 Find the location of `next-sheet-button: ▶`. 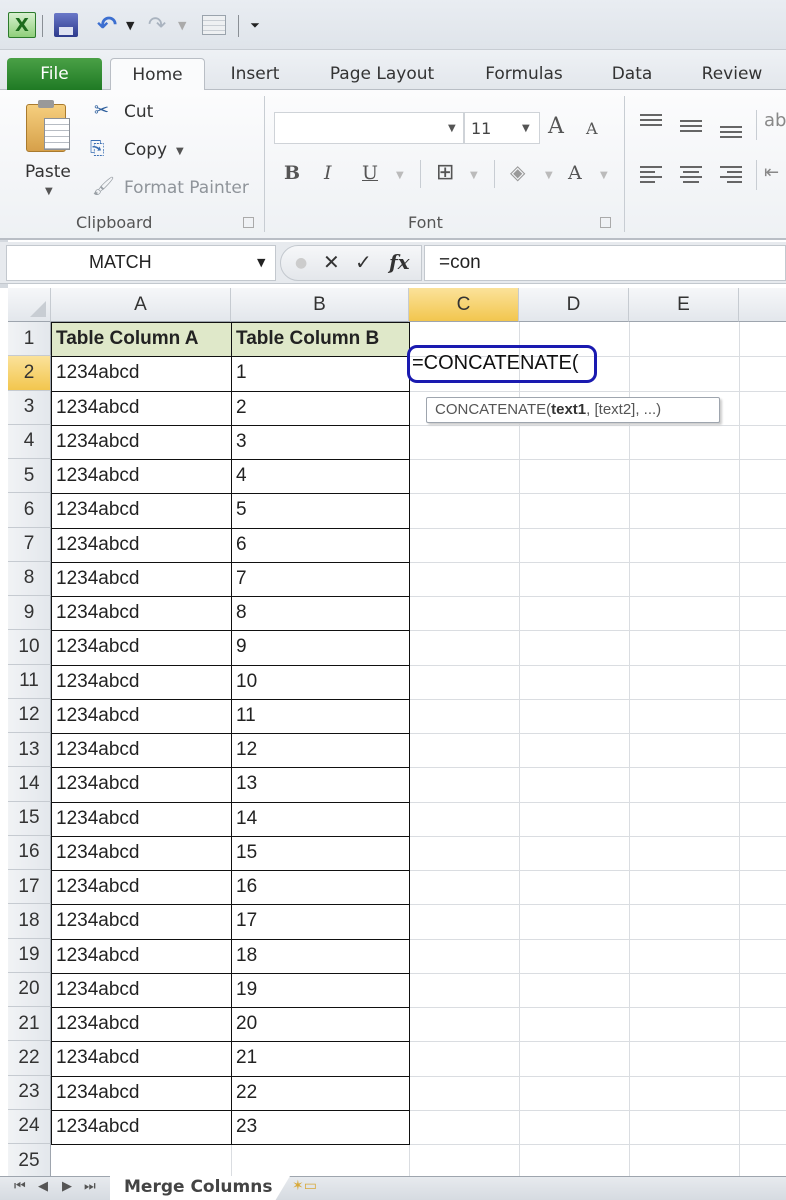

next-sheet-button: ▶ is located at coordinates (67, 1186).